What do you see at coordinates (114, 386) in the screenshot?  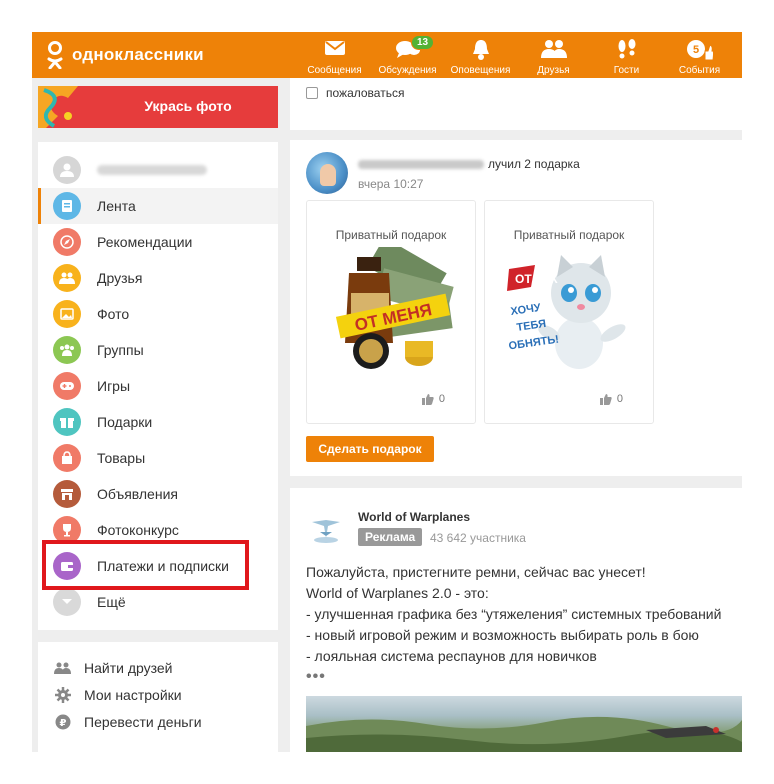 I see `sidebar-item-label: Игры` at bounding box center [114, 386].